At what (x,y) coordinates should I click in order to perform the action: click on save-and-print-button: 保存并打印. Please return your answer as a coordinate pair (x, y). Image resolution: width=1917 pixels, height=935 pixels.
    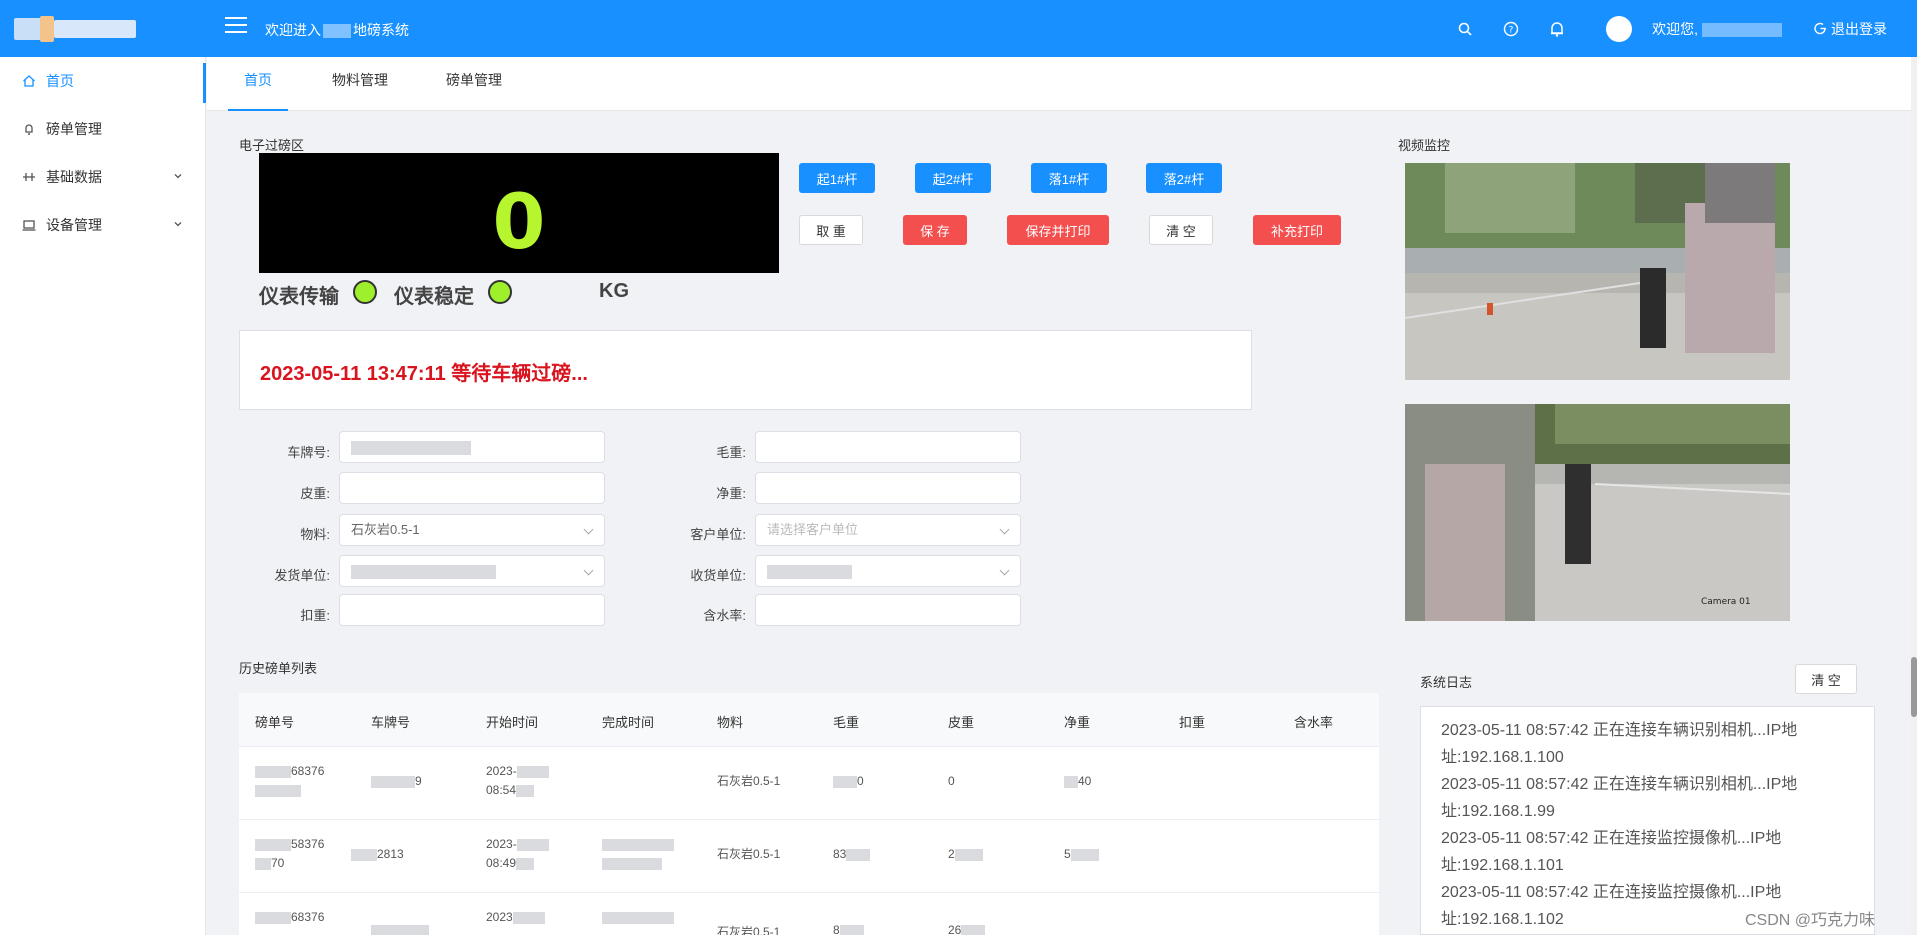
    Looking at the image, I should click on (1058, 230).